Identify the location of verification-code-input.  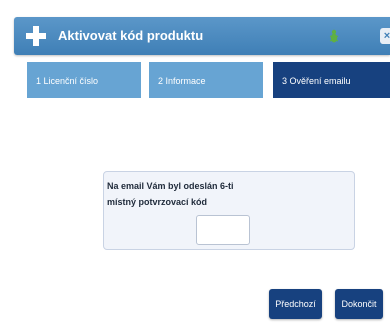
(223, 230).